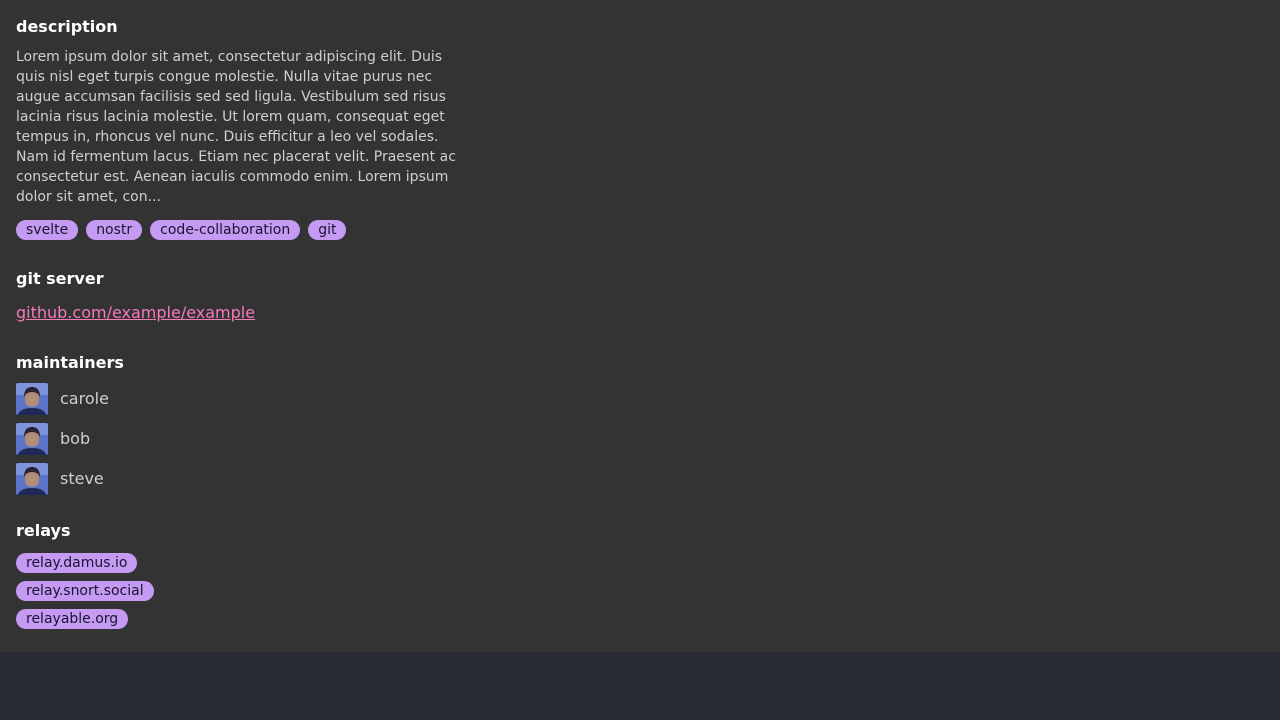 Image resolution: width=1280 pixels, height=720 pixels. Describe the element at coordinates (70, 362) in the screenshot. I see `maintainers-heading: maintainers` at that location.